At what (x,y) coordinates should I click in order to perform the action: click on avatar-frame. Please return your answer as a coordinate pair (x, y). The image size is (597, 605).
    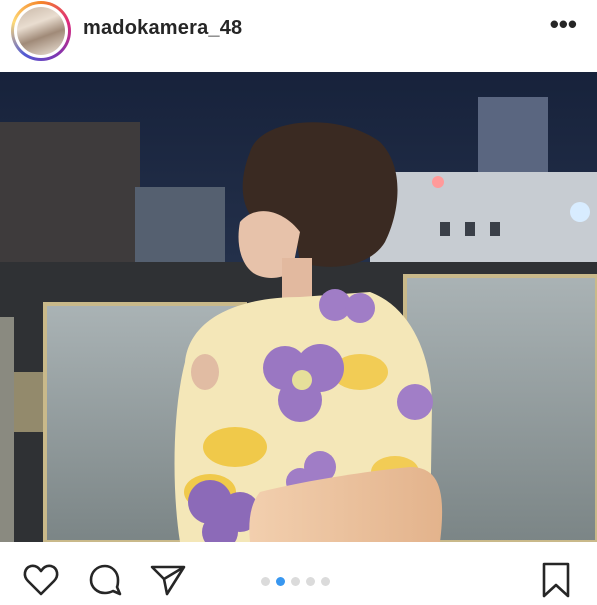
    Looking at the image, I should click on (41, 31).